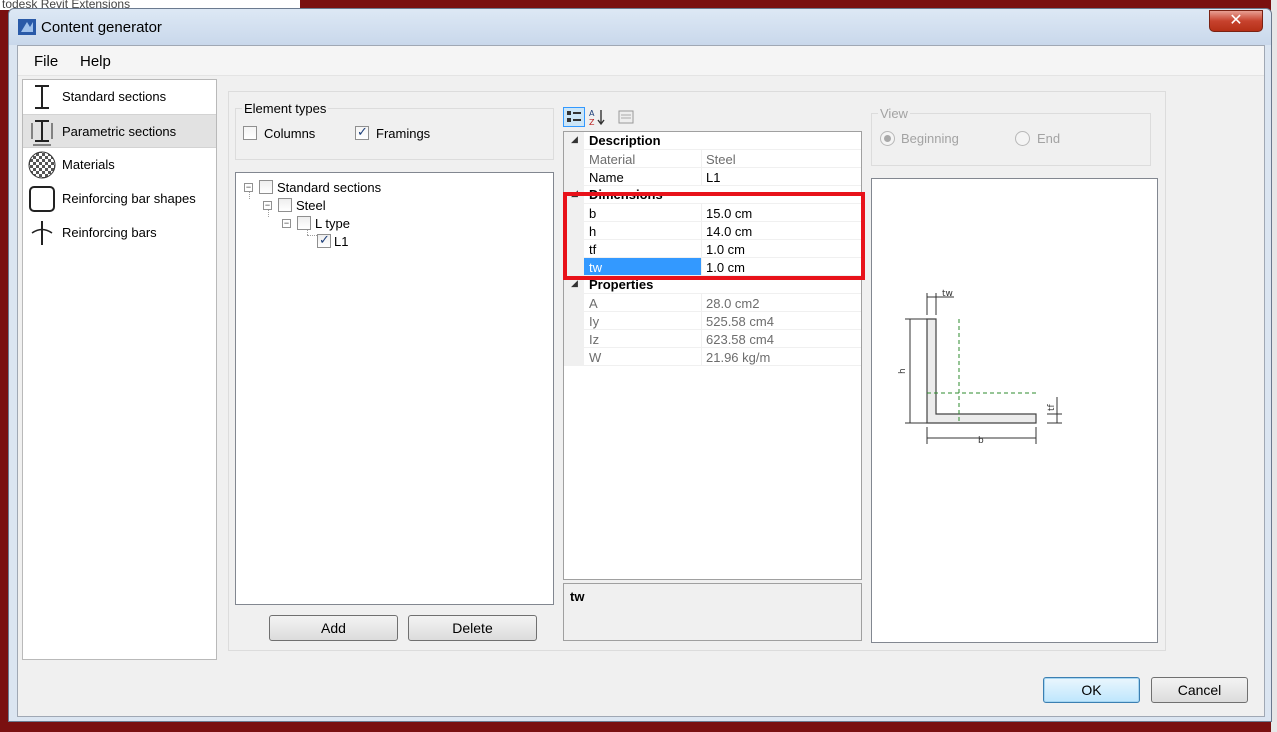 The width and height of the screenshot is (1277, 732). What do you see at coordinates (42, 97) in the screenshot?
I see `i-beam-icon` at bounding box center [42, 97].